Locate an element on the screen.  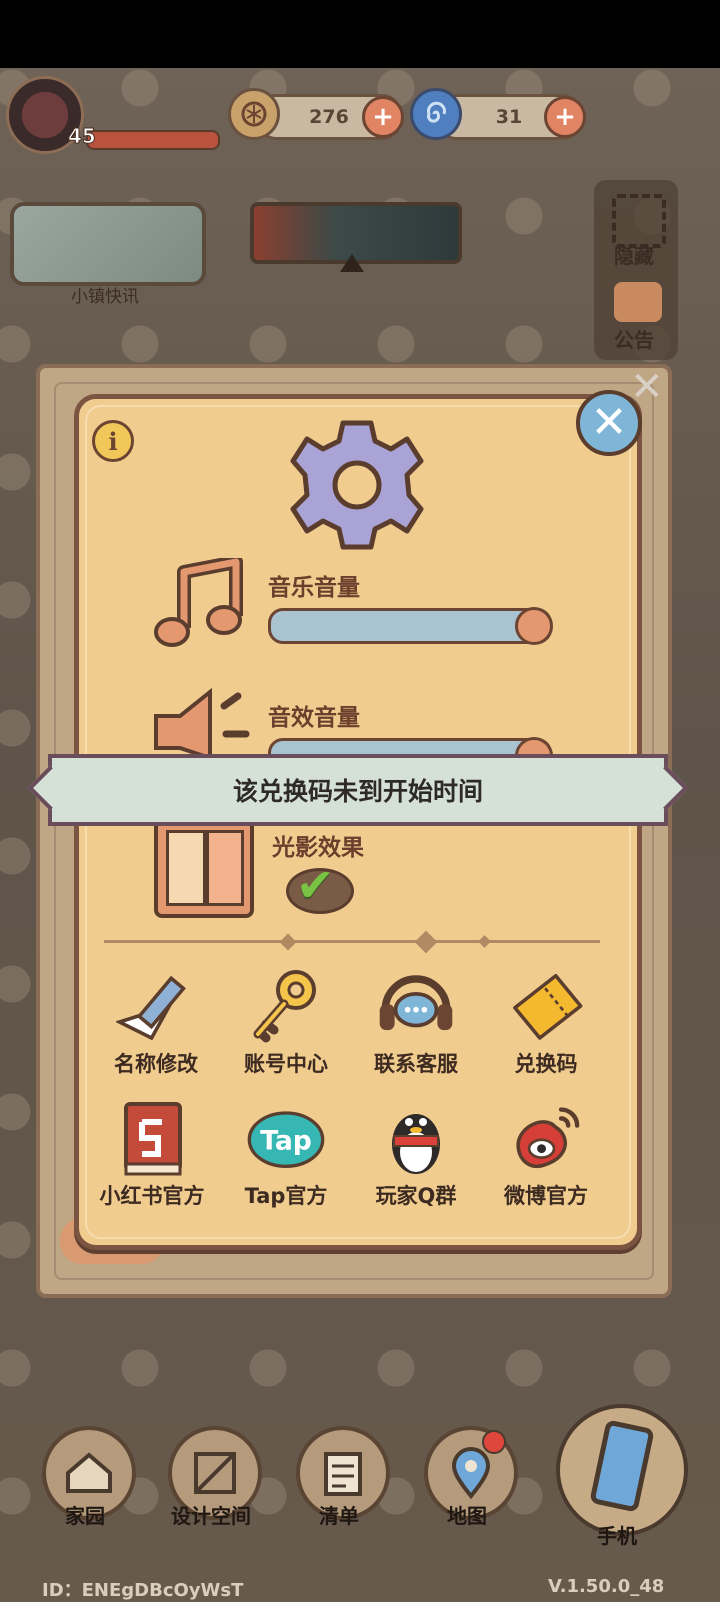
megaphone-icon is located at coordinates (638, 302).